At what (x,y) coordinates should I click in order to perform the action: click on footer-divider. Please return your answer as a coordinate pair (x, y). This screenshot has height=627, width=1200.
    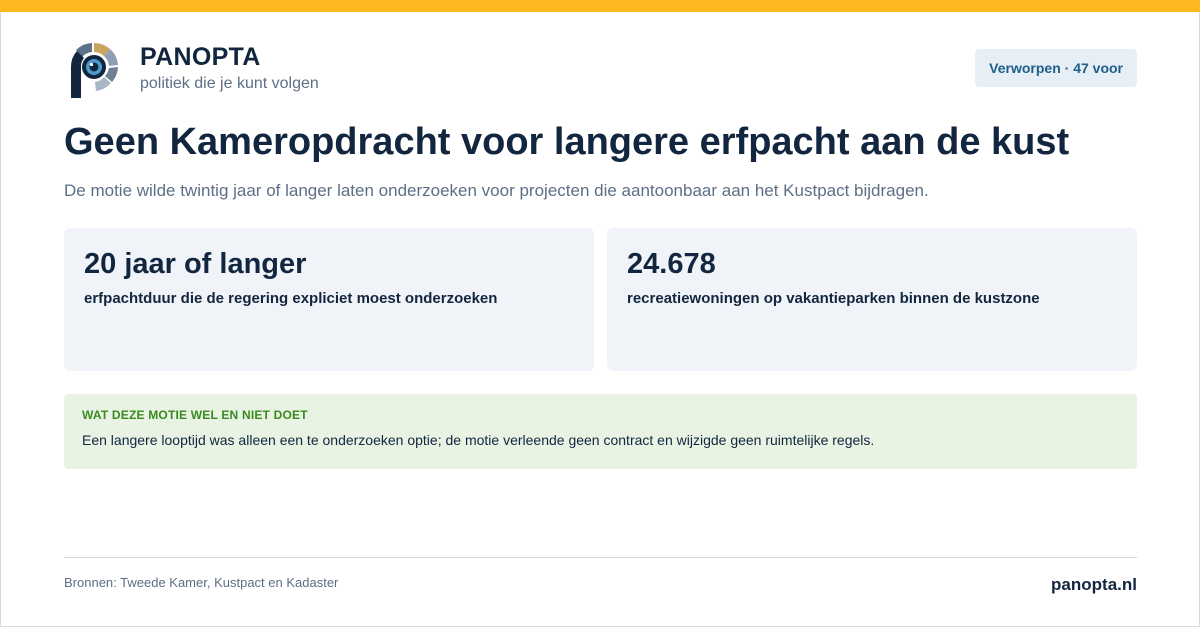
    Looking at the image, I should click on (600, 557).